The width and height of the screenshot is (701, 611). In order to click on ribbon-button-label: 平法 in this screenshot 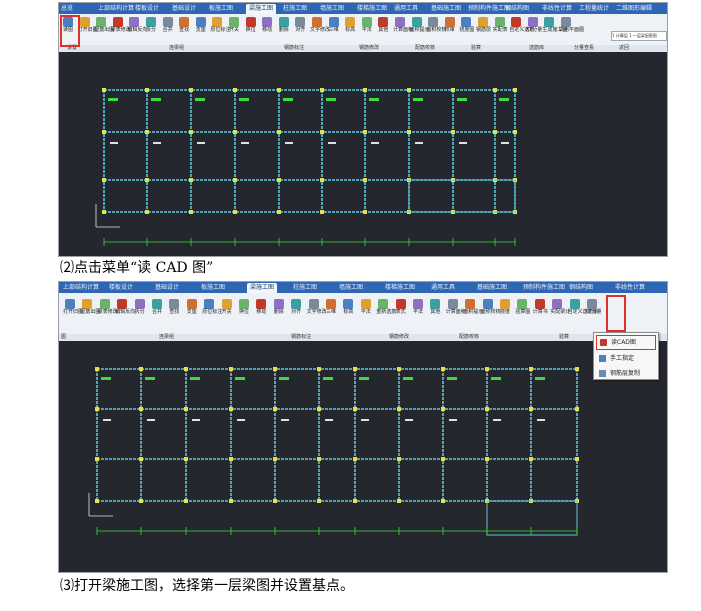, I will do `click(366, 30)`.